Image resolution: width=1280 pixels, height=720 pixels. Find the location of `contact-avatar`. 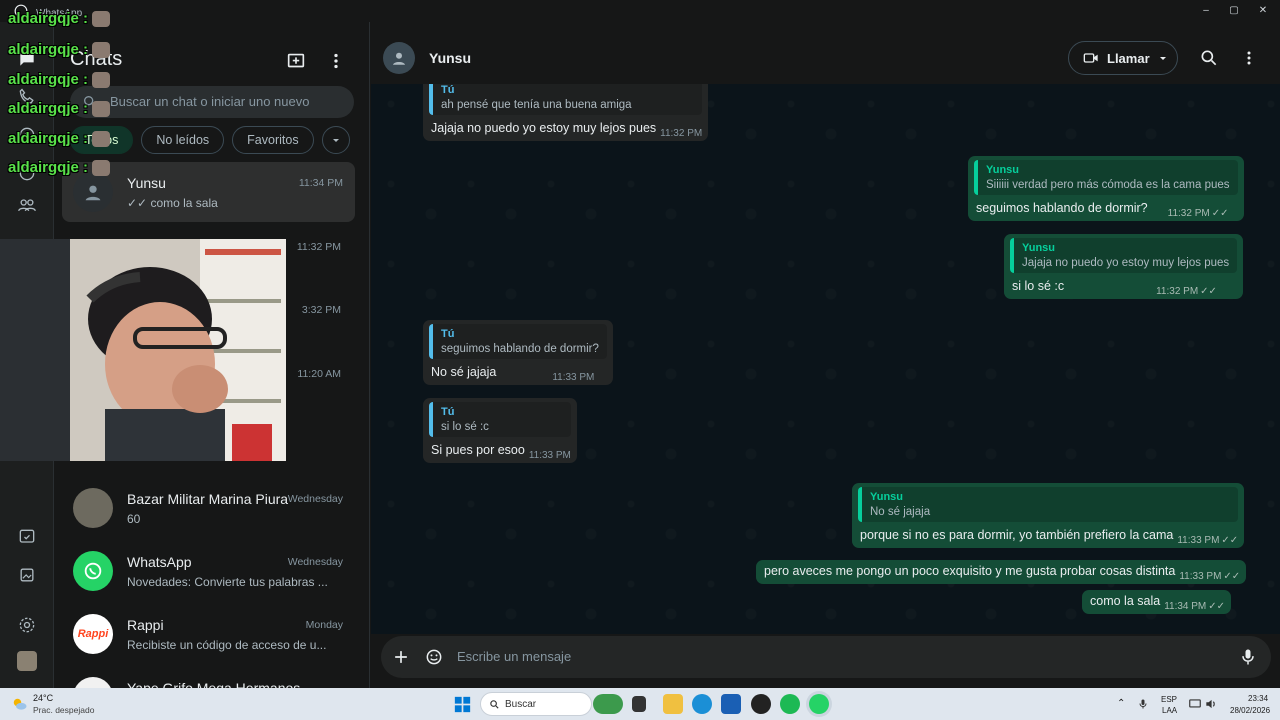

contact-avatar is located at coordinates (399, 58).